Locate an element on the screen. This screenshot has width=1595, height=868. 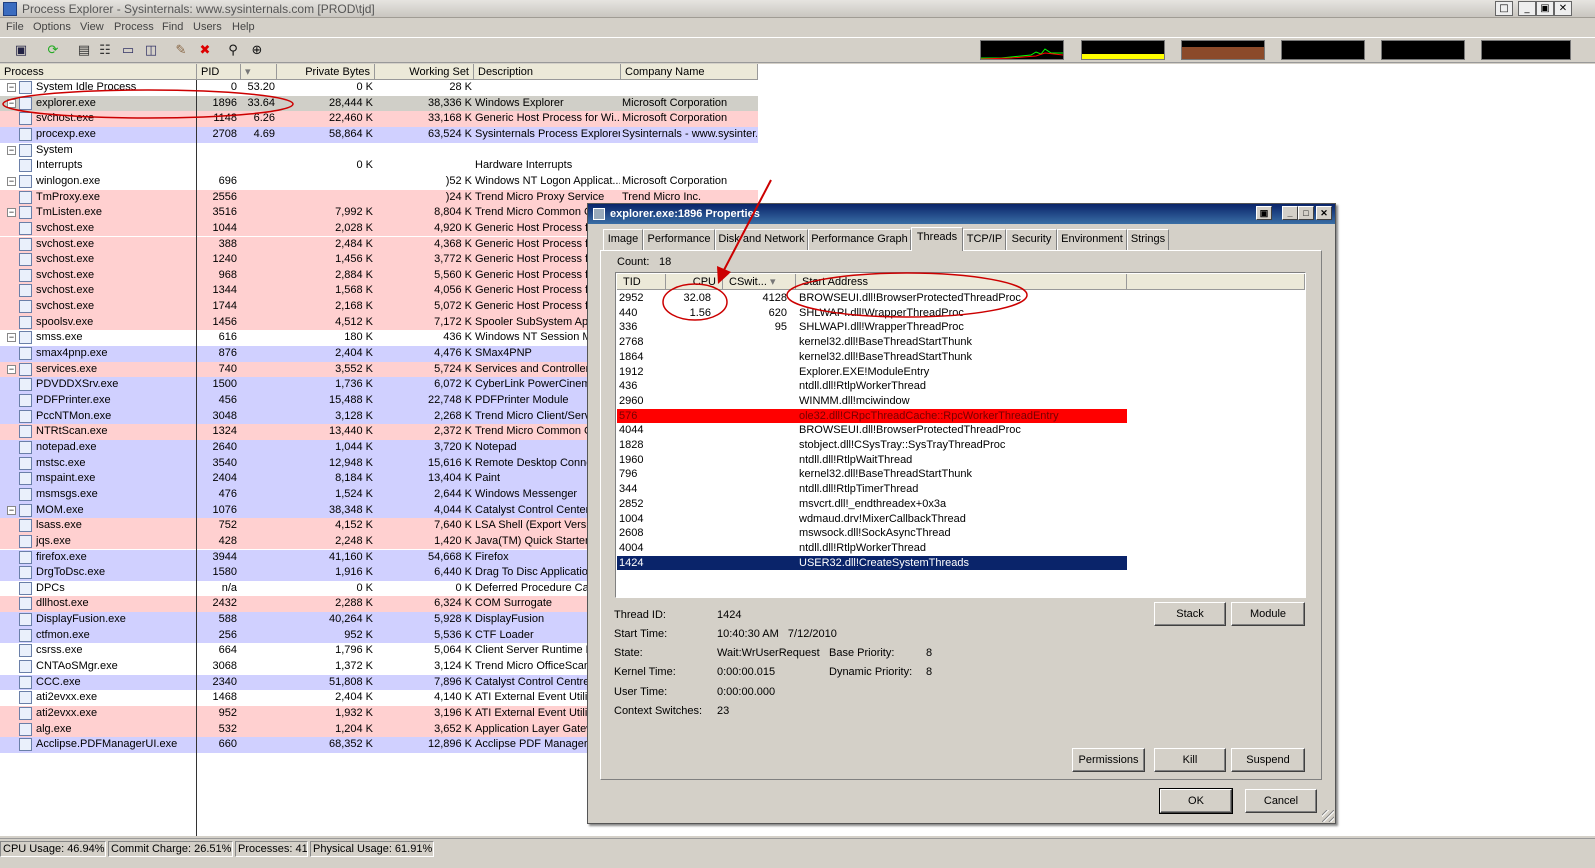
thread-row: 336 95 SHLWAPI.dll!WrapperThreadProc is located at coordinates (872, 327).